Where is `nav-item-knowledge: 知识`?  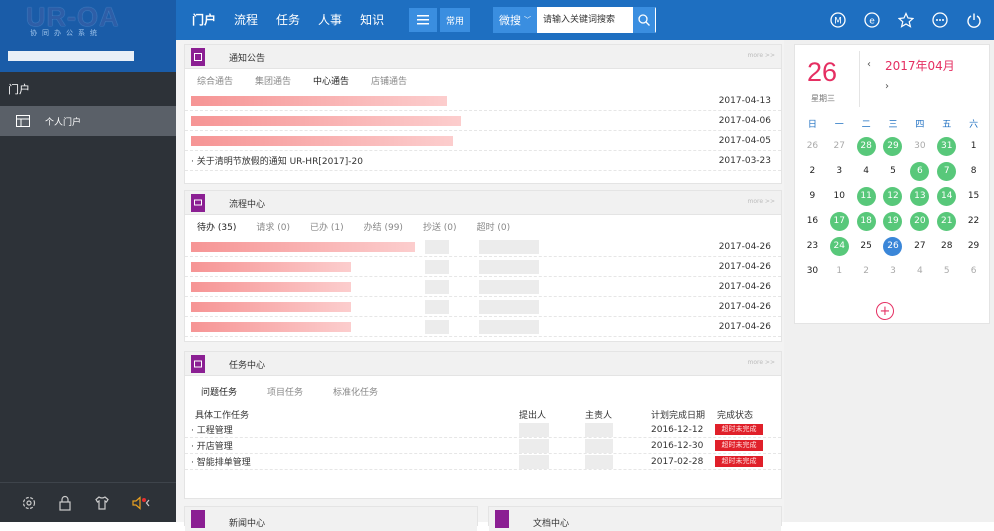
nav-item-knowledge: 知识 is located at coordinates (372, 20).